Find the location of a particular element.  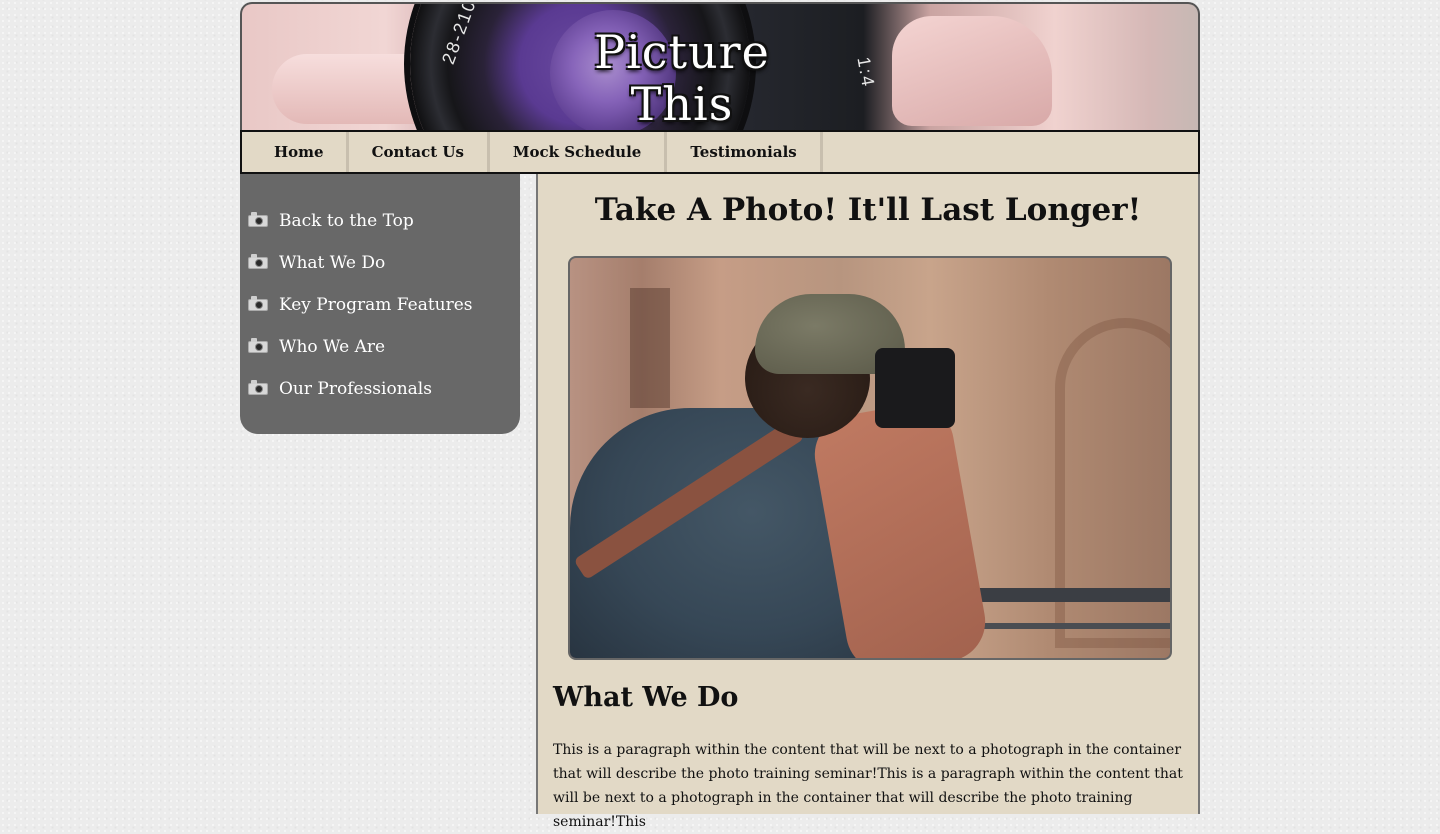

photo-camera is located at coordinates (915, 388).